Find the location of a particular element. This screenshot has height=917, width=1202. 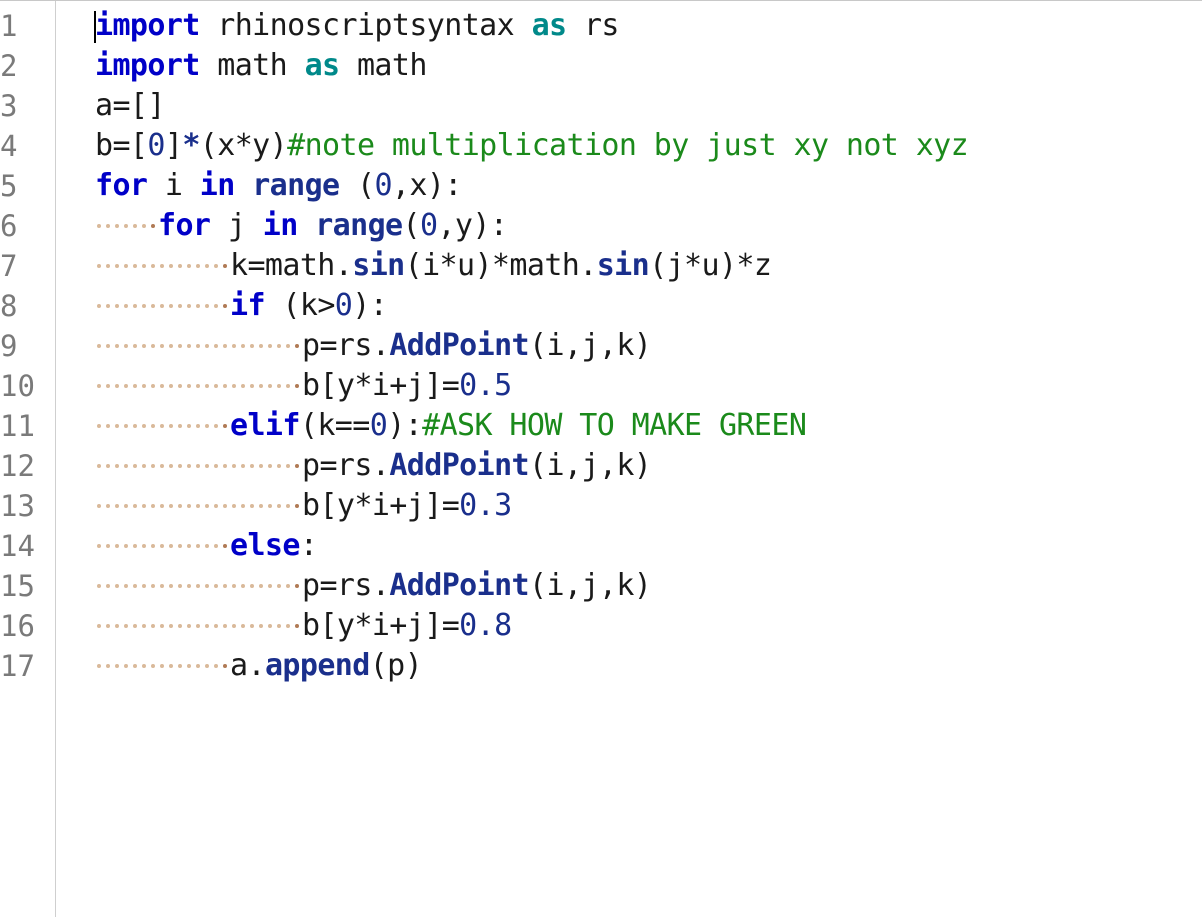

line-number: 3 is located at coordinates (9, 106).